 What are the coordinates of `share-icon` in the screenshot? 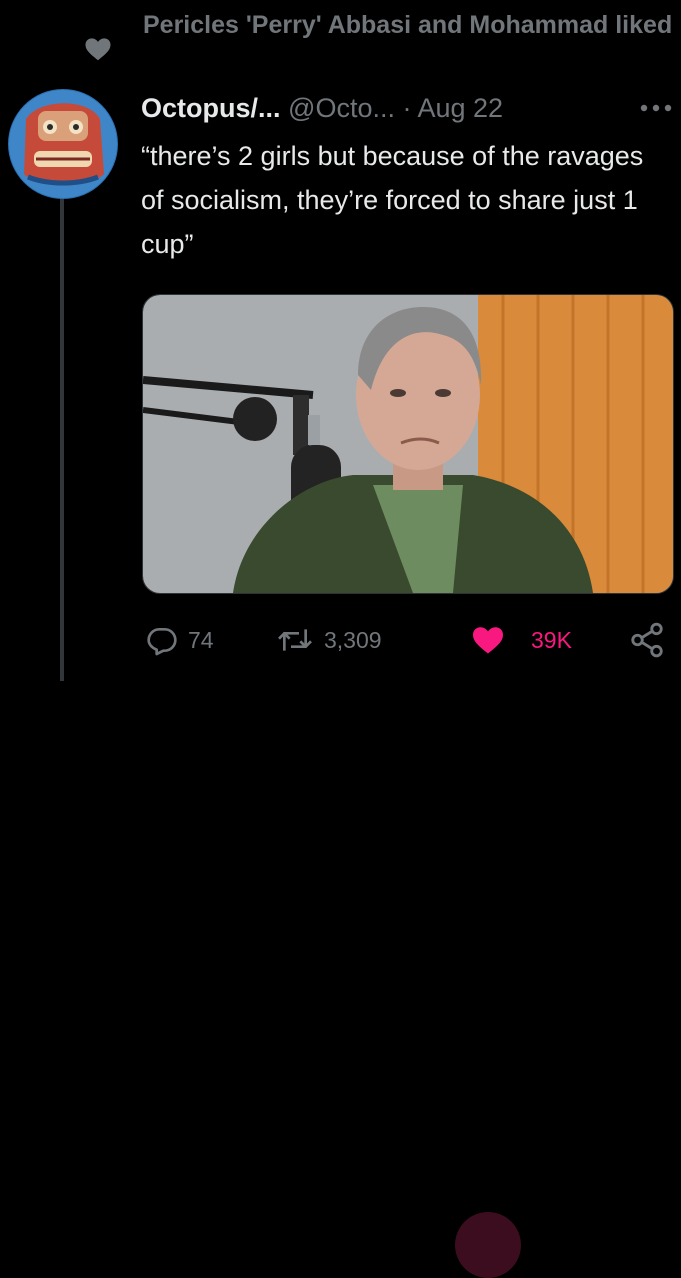 It's located at (647, 640).